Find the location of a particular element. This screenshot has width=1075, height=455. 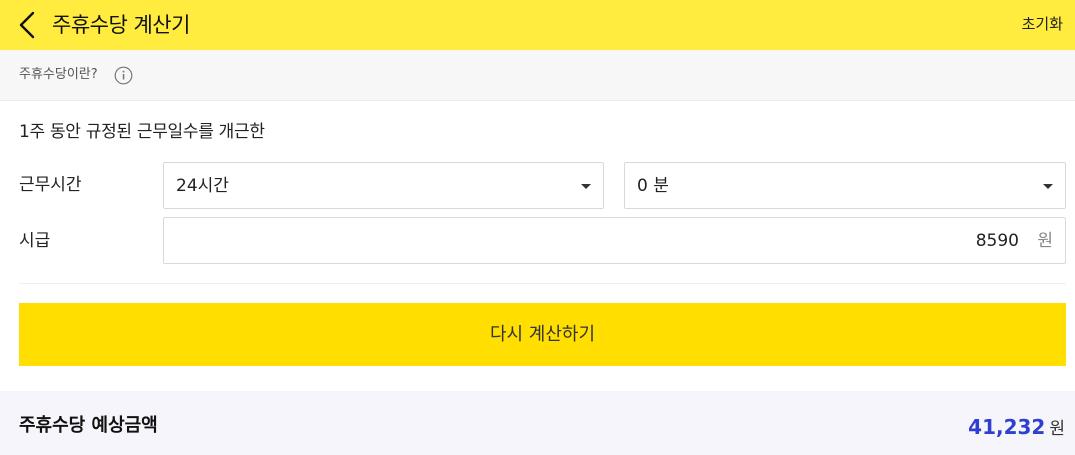

info-bar: 주휴수당이란? is located at coordinates (537, 75).